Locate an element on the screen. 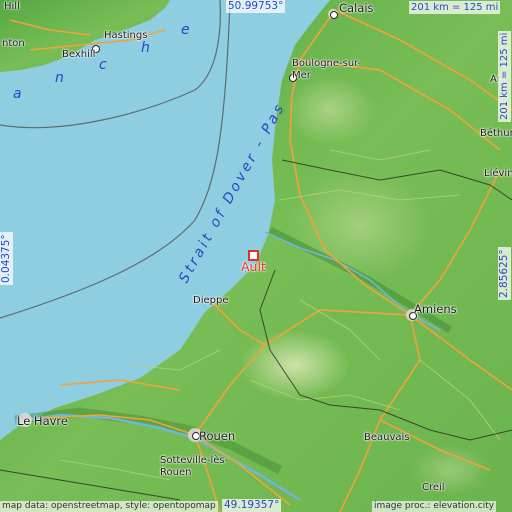 The image size is (512, 512). label-calais: Calais is located at coordinates (356, 8).